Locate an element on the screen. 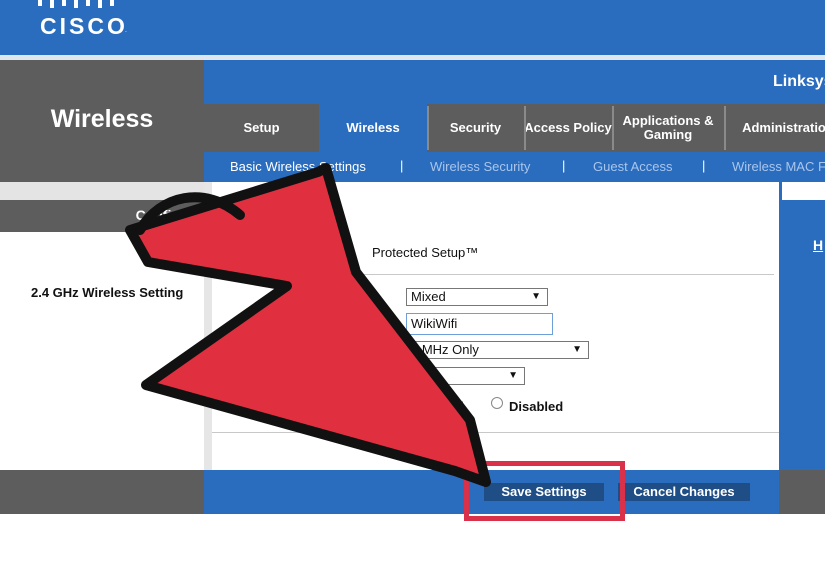  wireless-setting-label: 2.4 GHz Wireless Setting is located at coordinates (107, 292).